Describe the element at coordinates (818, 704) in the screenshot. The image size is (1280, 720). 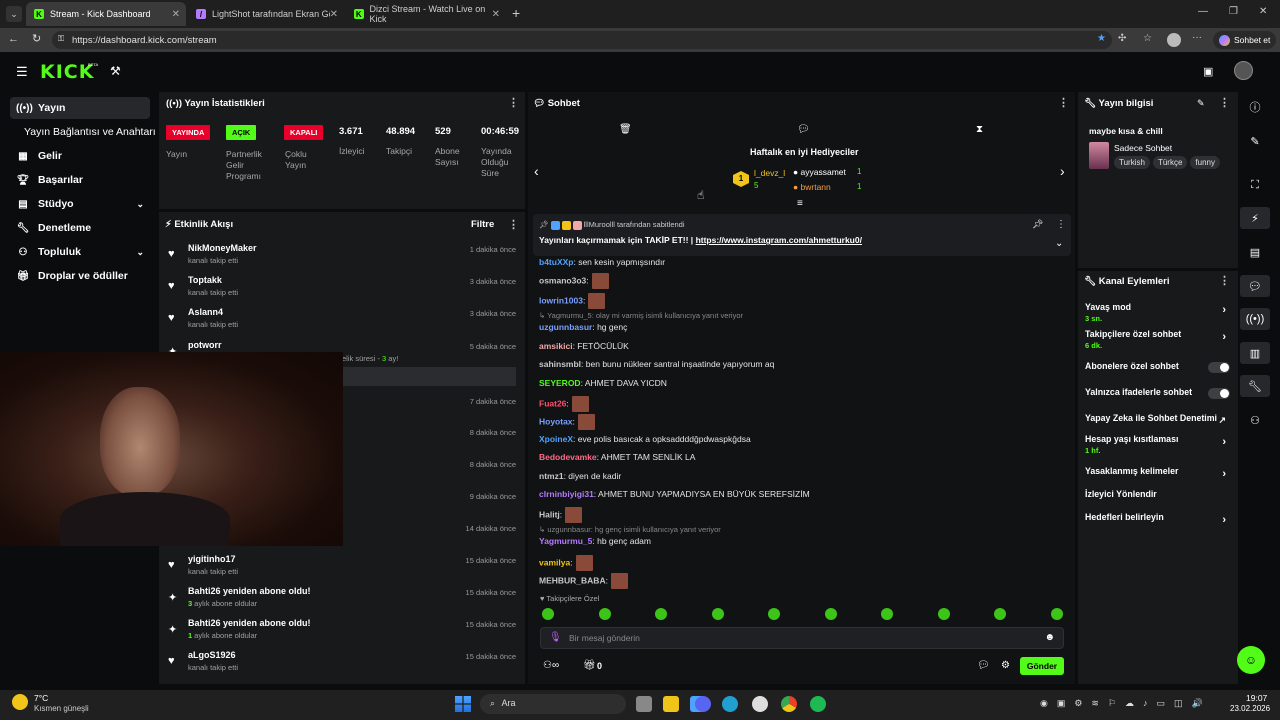
I see `spotify-icon` at that location.